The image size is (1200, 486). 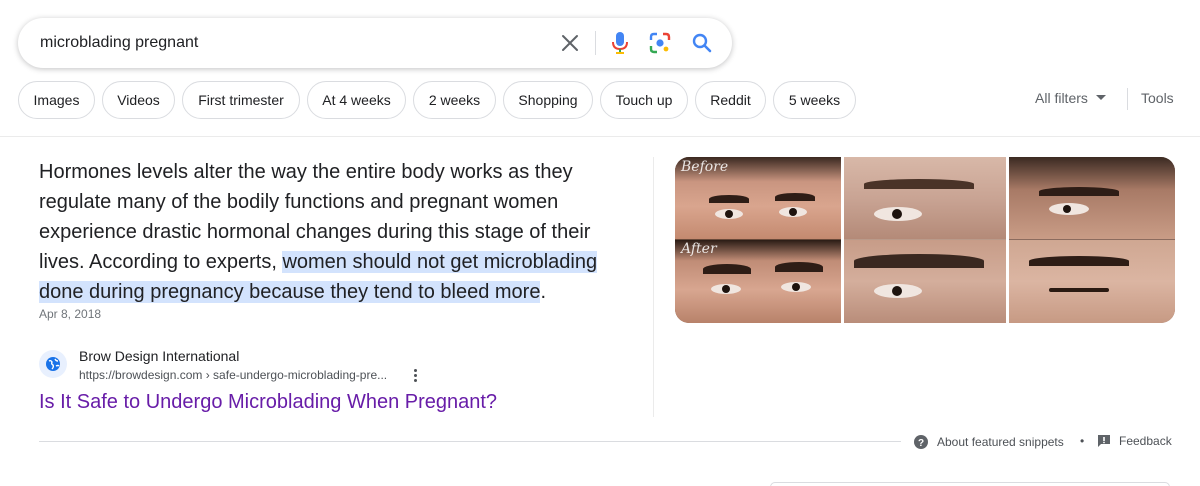 What do you see at coordinates (1092, 198) in the screenshot?
I see `brow-profile-top` at bounding box center [1092, 198].